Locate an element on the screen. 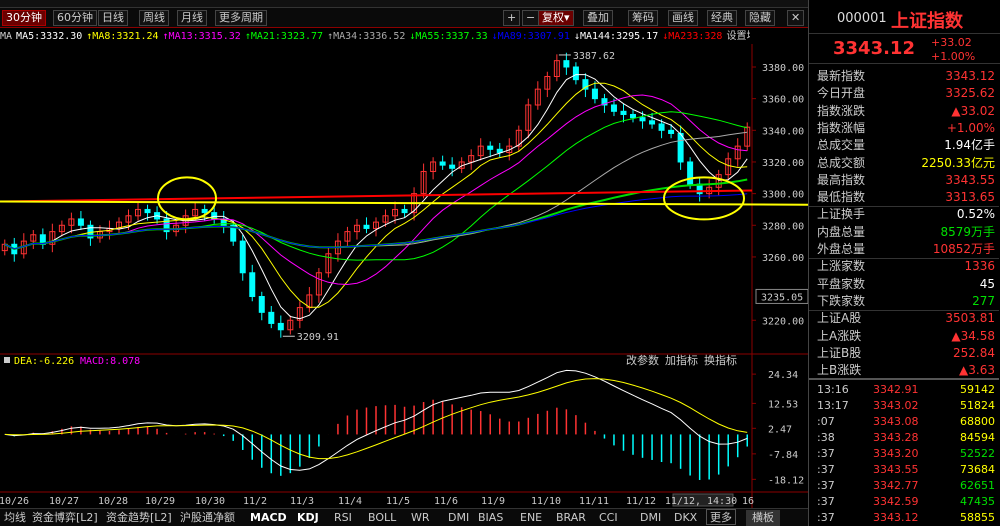 This screenshot has height=526, width=1000. tick-row: :38 3343.28 84594 is located at coordinates (904, 437).